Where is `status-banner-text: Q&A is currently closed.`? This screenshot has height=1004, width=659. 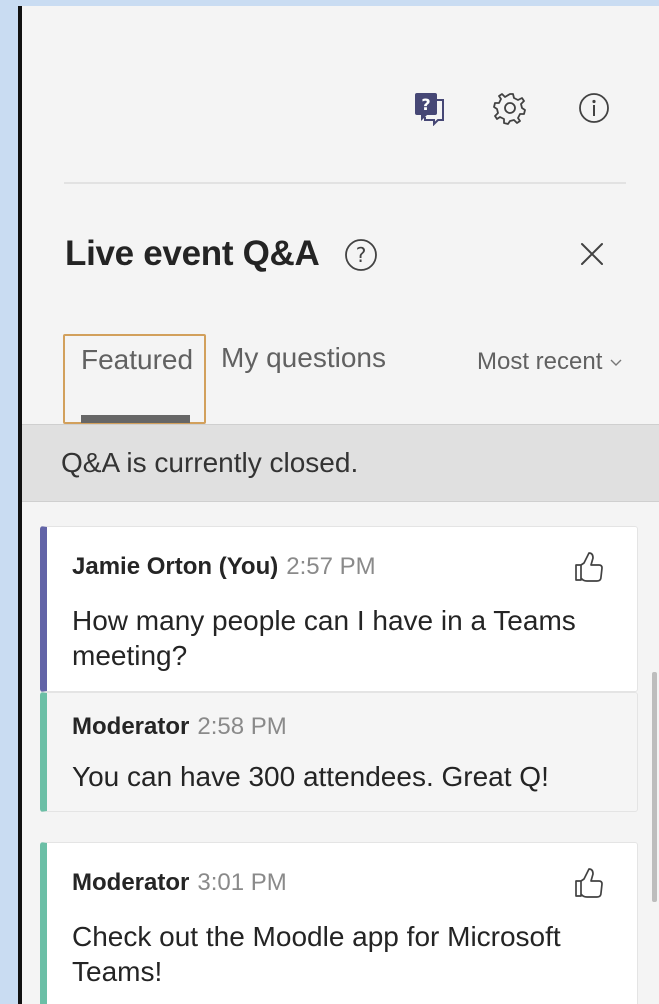 status-banner-text: Q&A is currently closed. is located at coordinates (210, 462).